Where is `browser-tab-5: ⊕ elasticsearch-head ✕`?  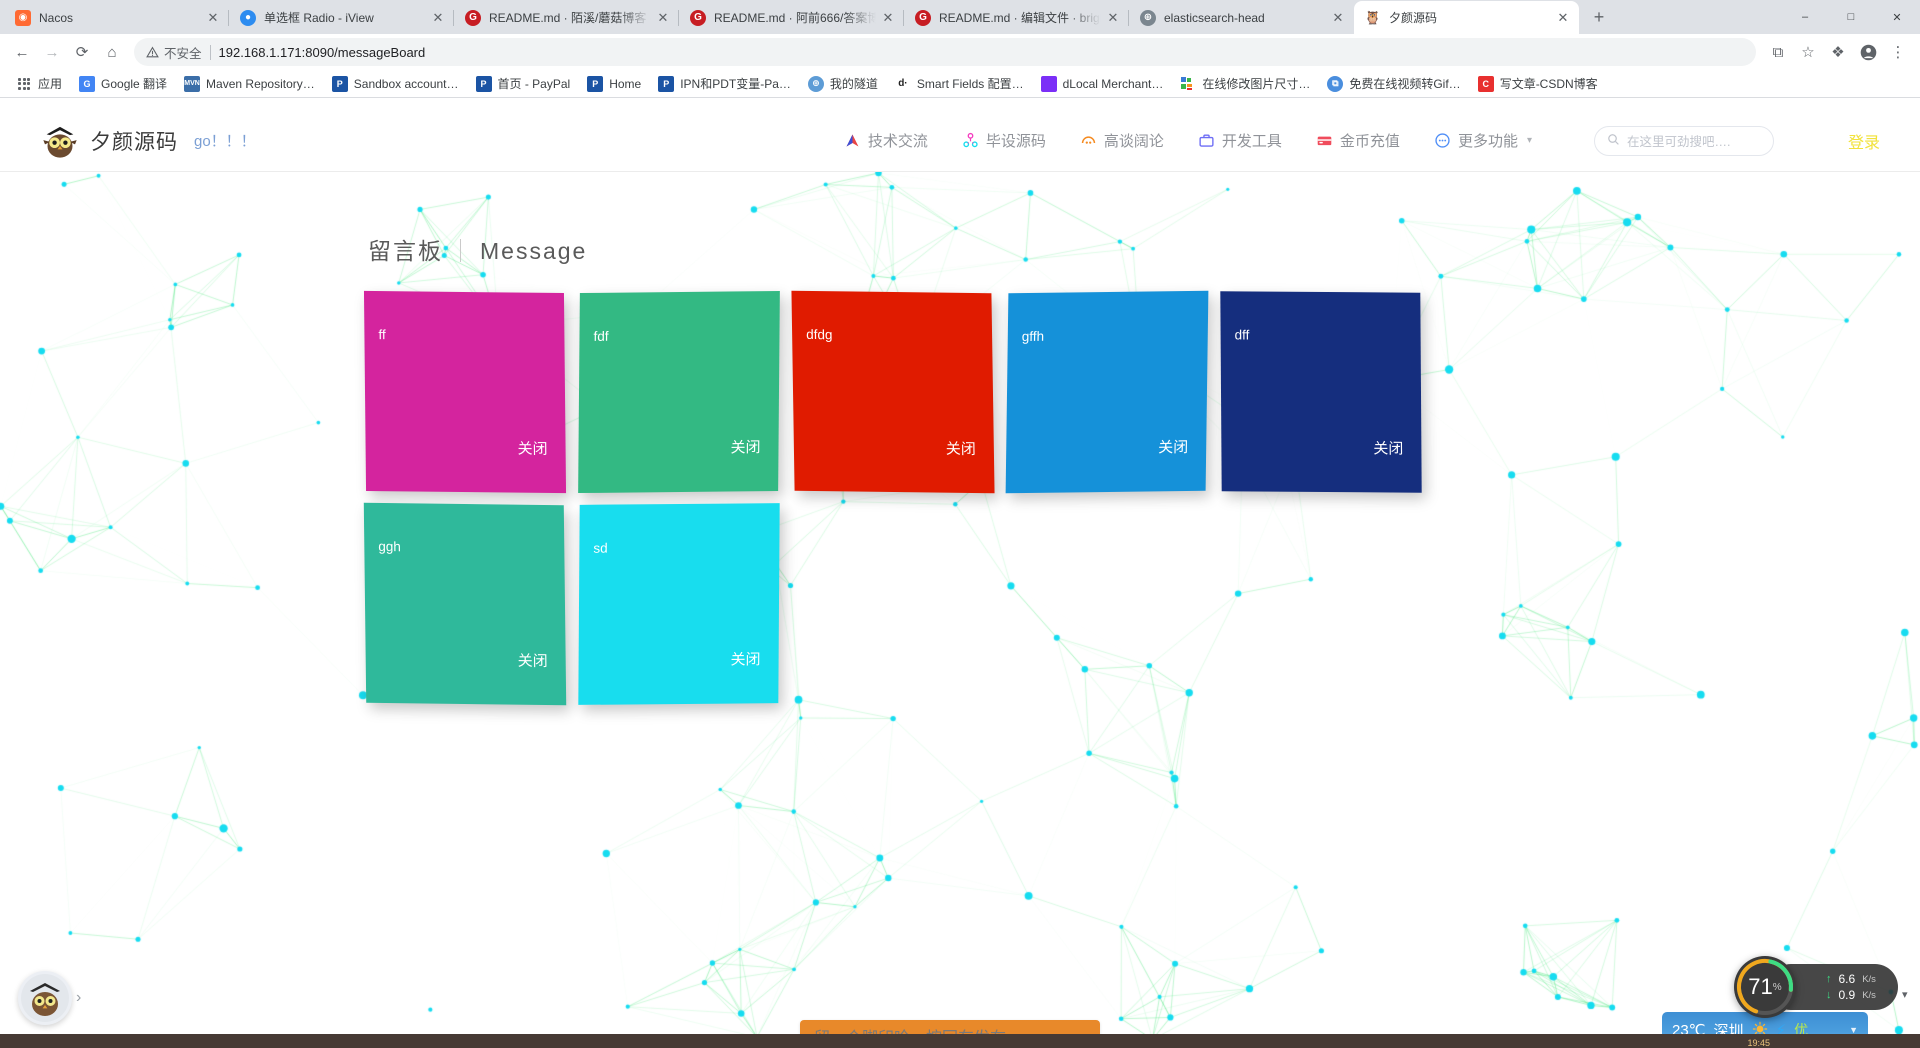
browser-tab-5: ⊕ elasticsearch-head ✕ is located at coordinates (1241, 17).